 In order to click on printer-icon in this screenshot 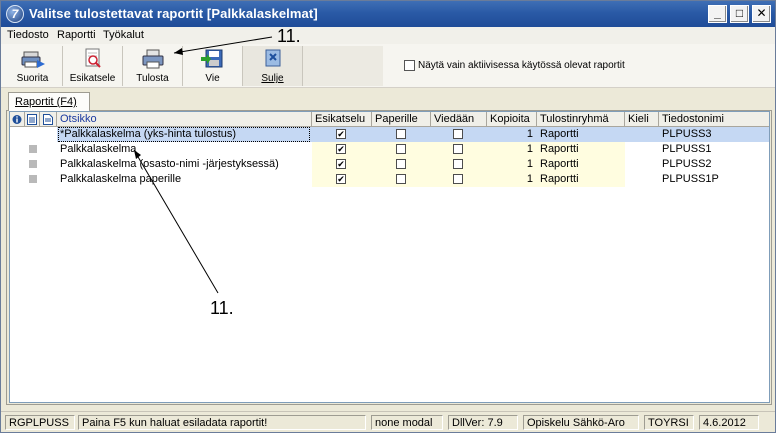, I will do `click(152, 59)`.